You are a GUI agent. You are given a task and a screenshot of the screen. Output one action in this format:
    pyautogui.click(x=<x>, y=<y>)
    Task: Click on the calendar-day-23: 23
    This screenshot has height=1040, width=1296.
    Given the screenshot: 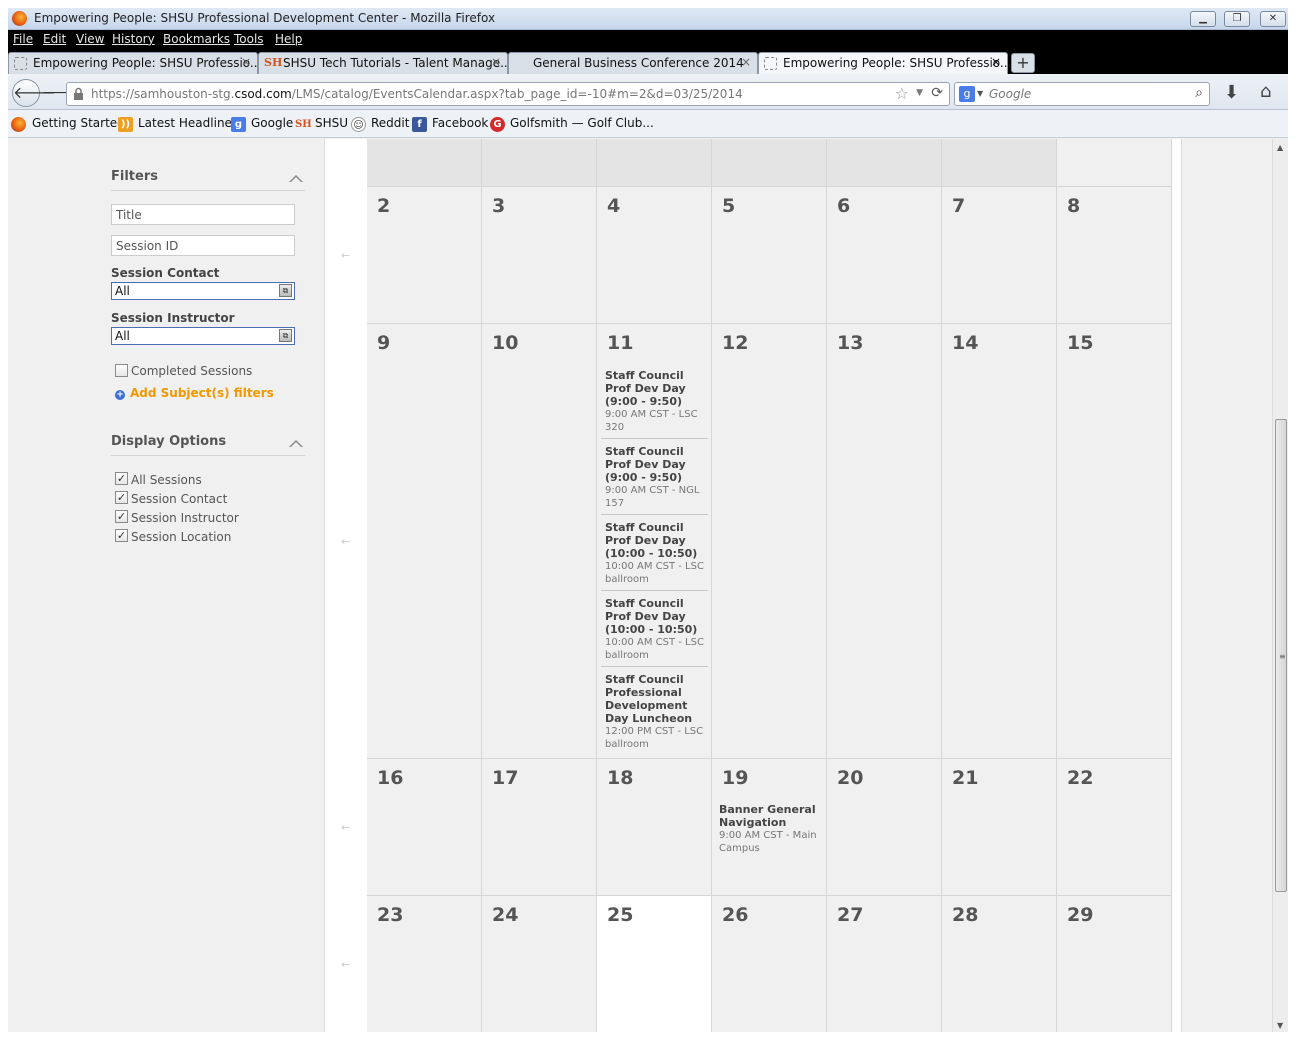 What is the action you would take?
    pyautogui.click(x=424, y=964)
    